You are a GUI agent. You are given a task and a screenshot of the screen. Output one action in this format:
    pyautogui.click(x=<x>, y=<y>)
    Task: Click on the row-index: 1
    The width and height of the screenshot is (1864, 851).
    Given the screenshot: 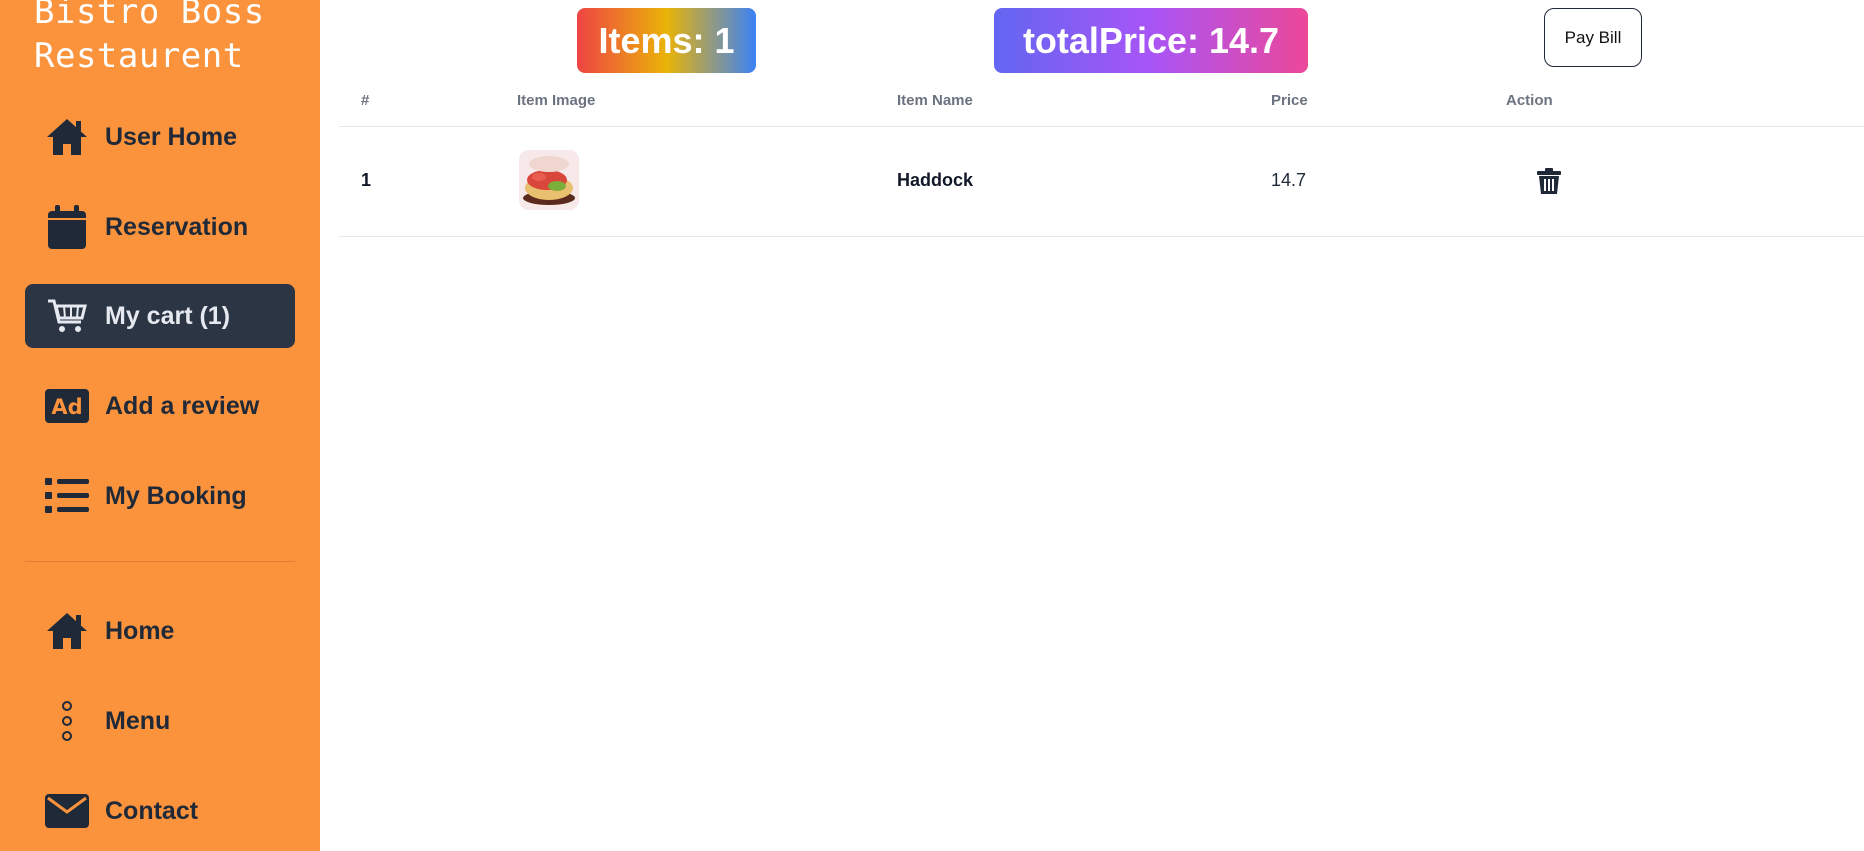 What is the action you would take?
    pyautogui.click(x=366, y=180)
    